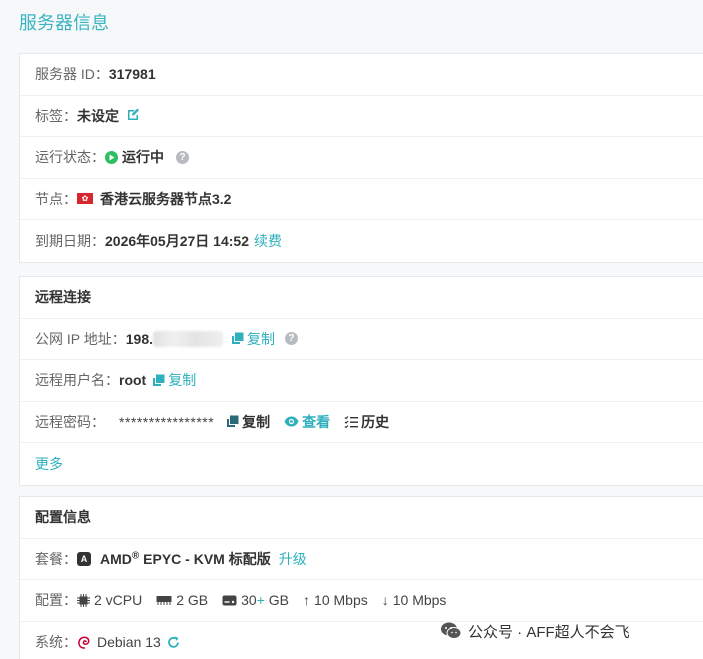  I want to click on running-icon, so click(111, 157).